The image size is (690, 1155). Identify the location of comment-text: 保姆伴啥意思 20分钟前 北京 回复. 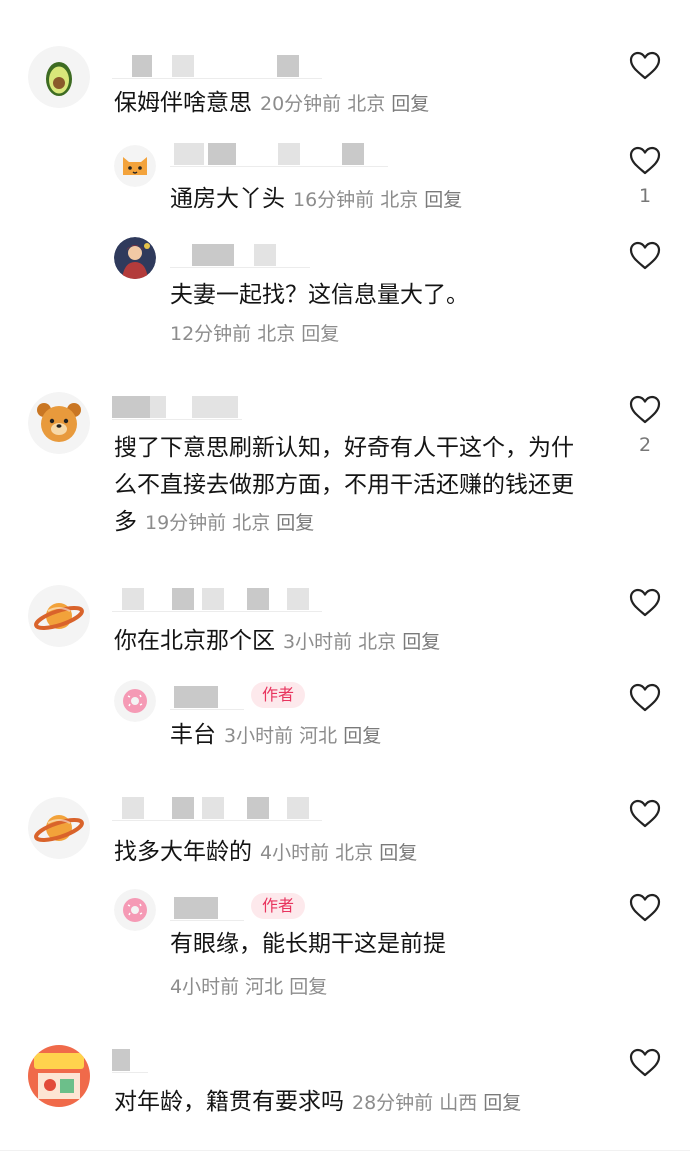
(272, 103).